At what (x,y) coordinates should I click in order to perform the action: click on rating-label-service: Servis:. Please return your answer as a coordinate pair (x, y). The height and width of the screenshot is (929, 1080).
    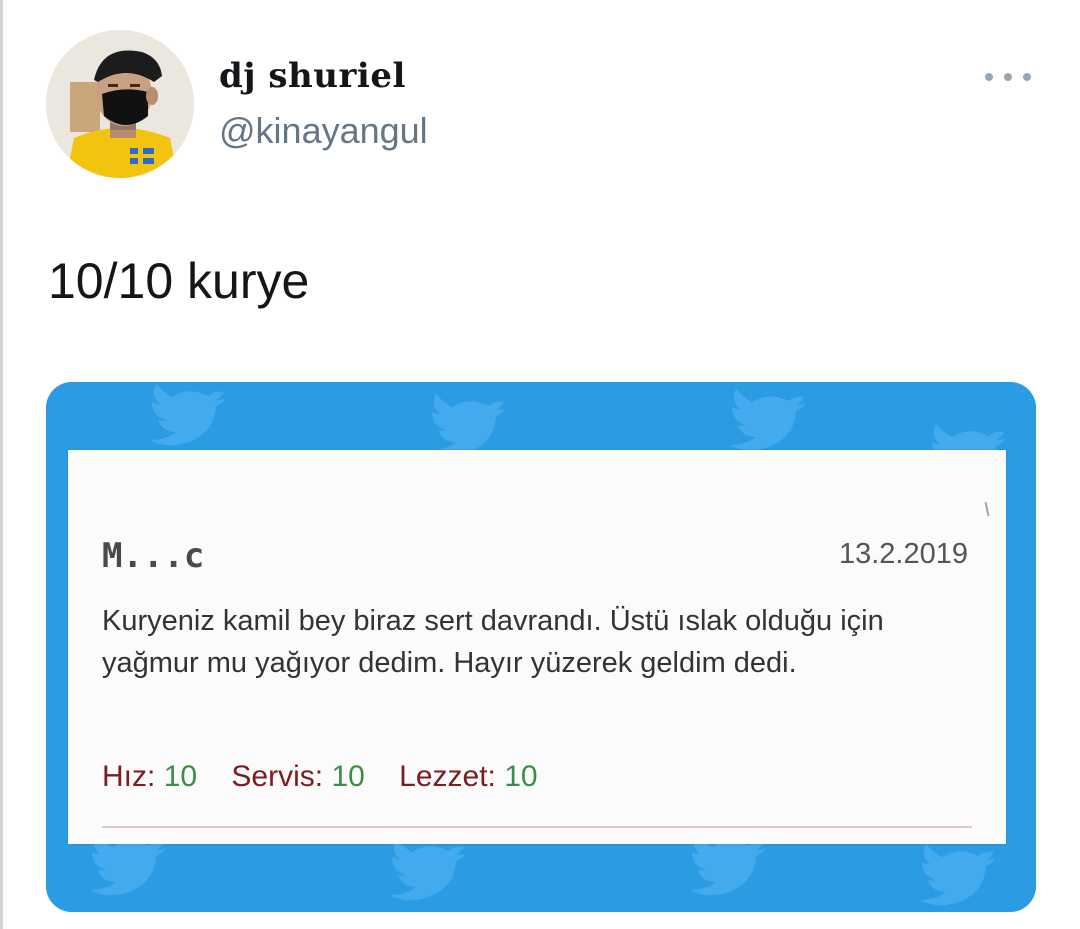
    Looking at the image, I should click on (277, 776).